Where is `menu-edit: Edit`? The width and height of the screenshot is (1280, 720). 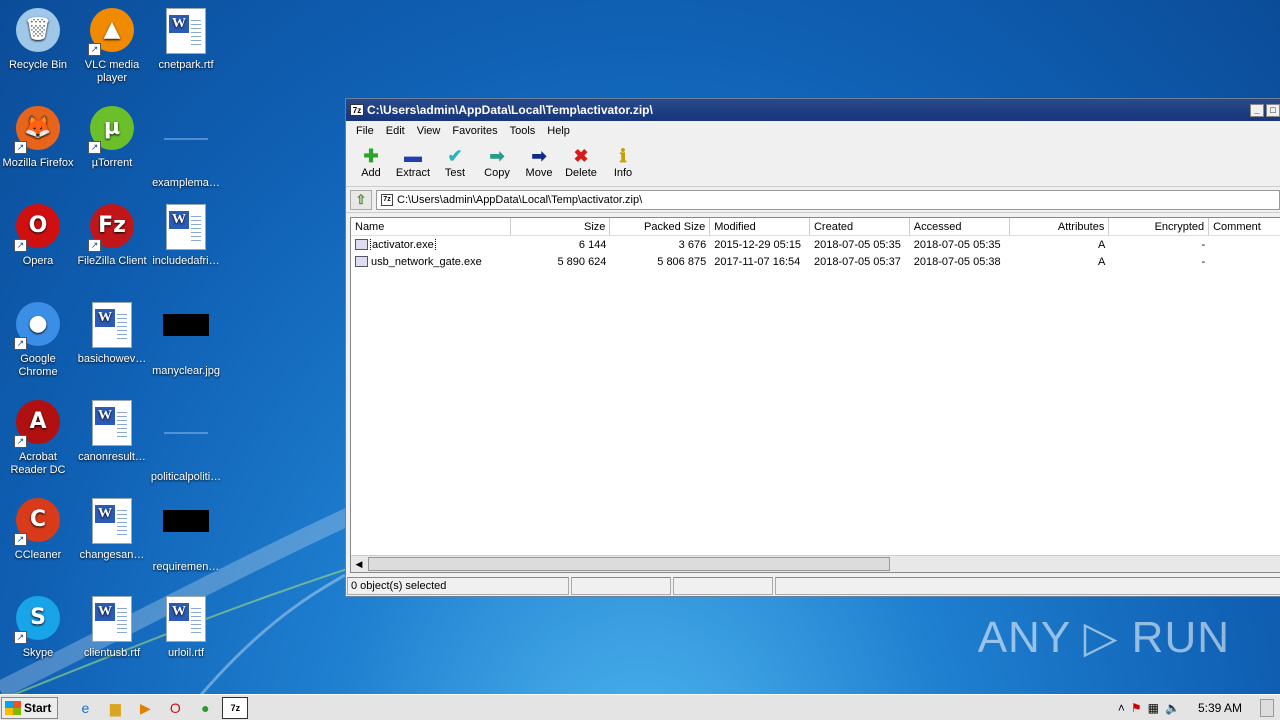 menu-edit: Edit is located at coordinates (395, 131).